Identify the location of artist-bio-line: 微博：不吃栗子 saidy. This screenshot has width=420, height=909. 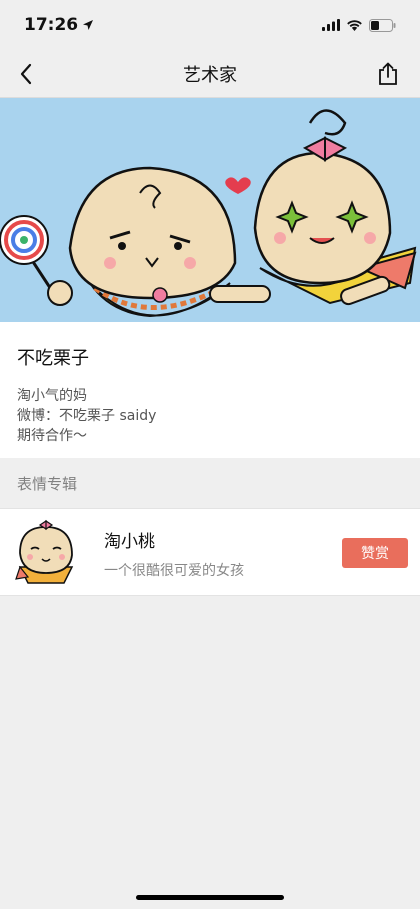
(87, 416).